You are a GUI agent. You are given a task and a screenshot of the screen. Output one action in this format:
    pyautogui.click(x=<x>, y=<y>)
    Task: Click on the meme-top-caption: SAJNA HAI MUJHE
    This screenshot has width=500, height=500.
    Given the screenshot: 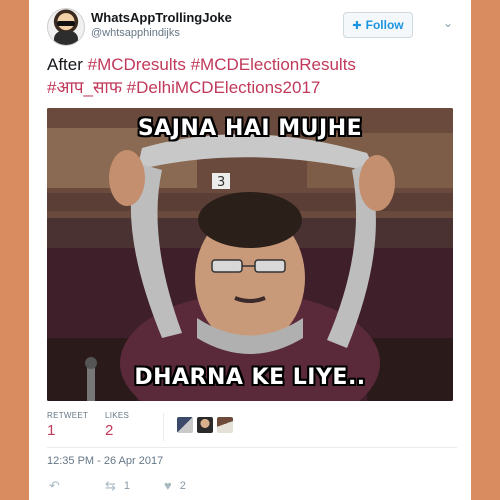 What is the action you would take?
    pyautogui.click(x=250, y=128)
    